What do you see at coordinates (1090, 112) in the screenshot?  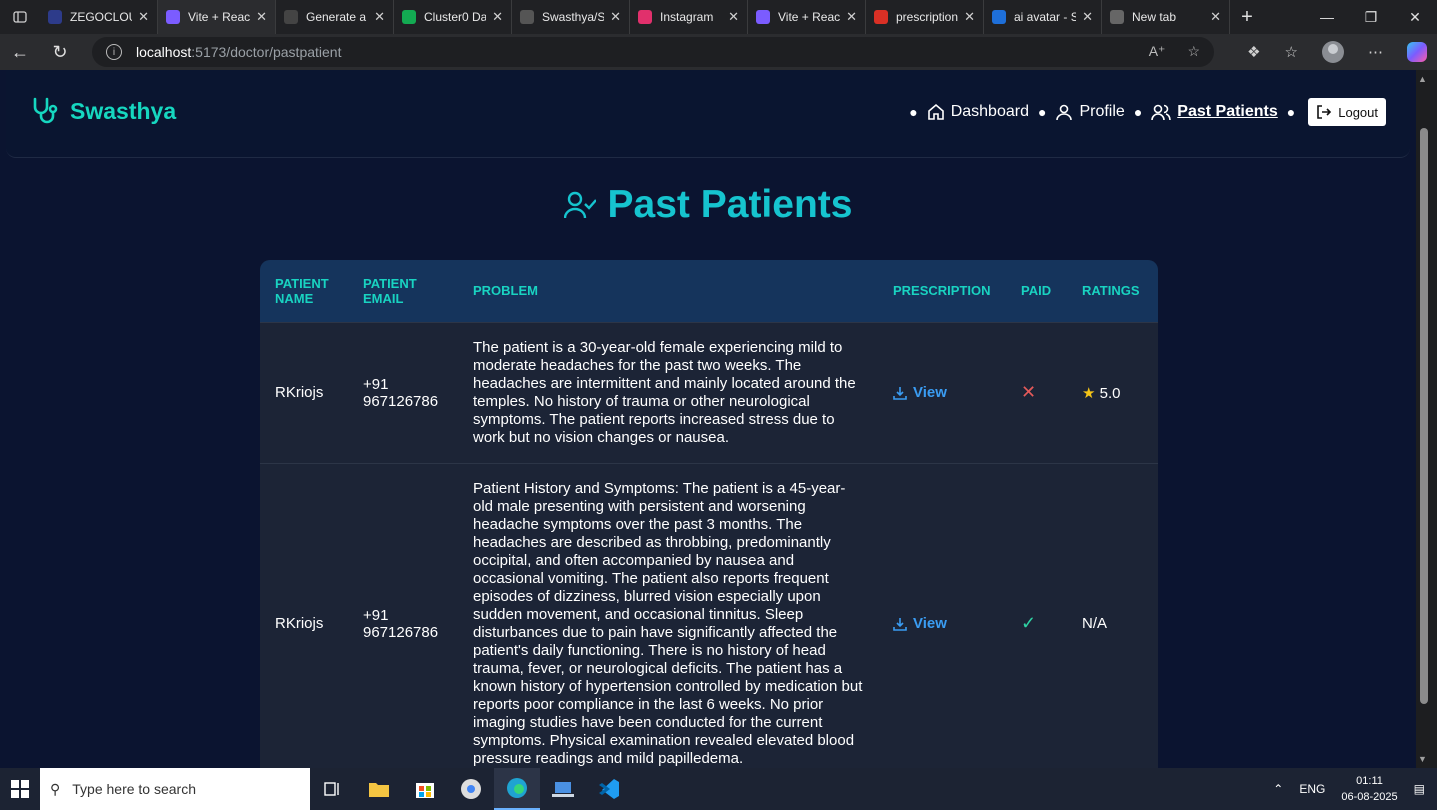 I see `nav-profile: Profile` at bounding box center [1090, 112].